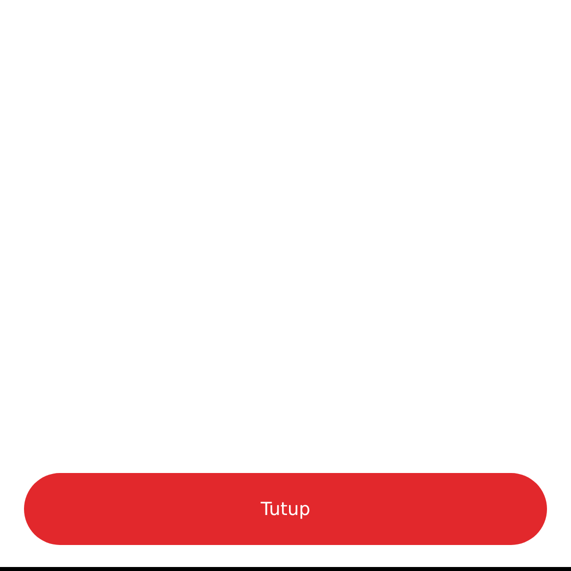 The image size is (571, 571). What do you see at coordinates (285, 509) in the screenshot?
I see `close-button: Tutup` at bounding box center [285, 509].